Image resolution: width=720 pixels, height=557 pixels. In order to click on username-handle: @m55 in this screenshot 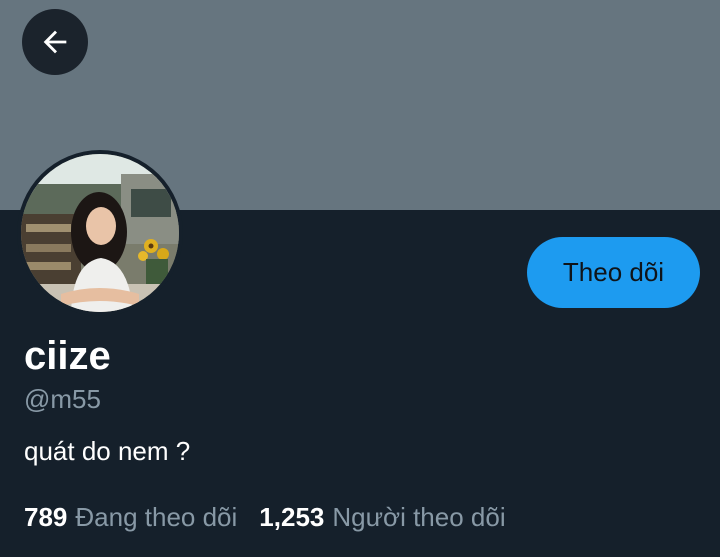, I will do `click(62, 399)`.